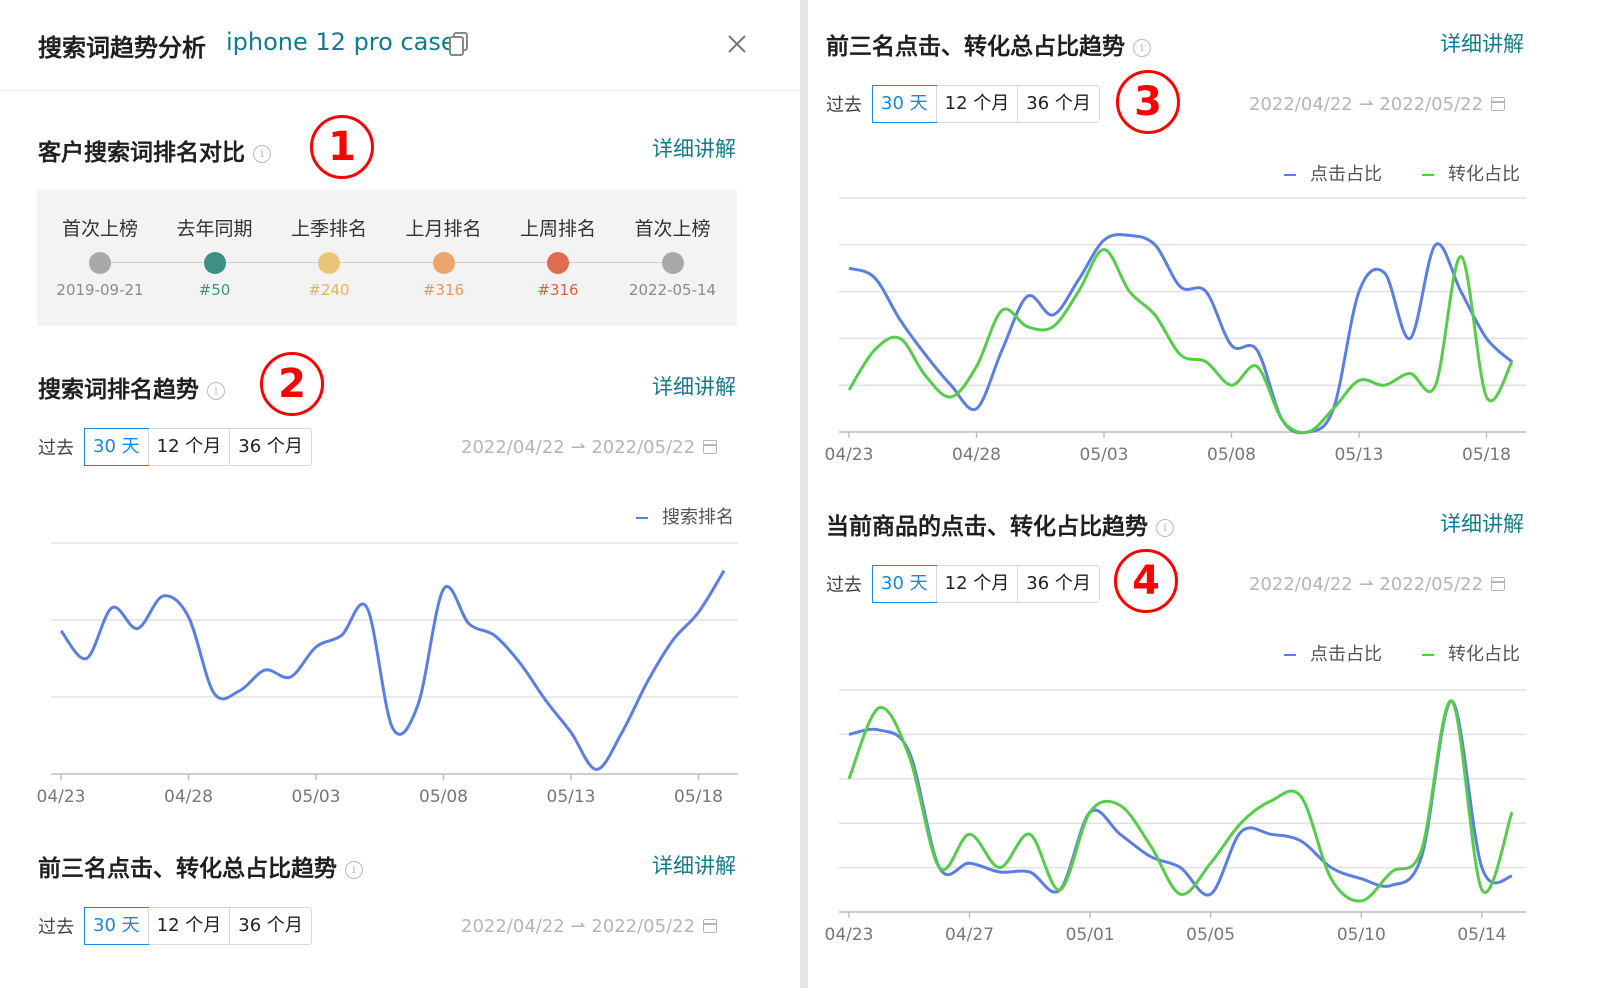 The width and height of the screenshot is (1600, 988). What do you see at coordinates (122, 48) in the screenshot?
I see `drawer-title: 搜索词趋势分析` at bounding box center [122, 48].